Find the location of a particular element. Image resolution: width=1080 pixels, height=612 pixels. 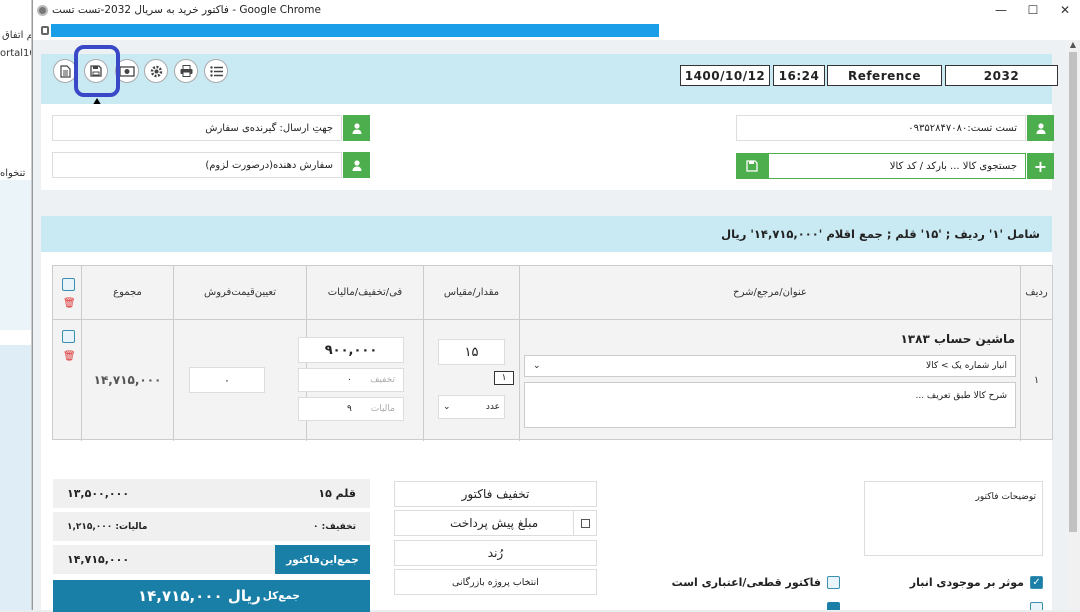

bg-text-3: تنخواه is located at coordinates (13, 173).